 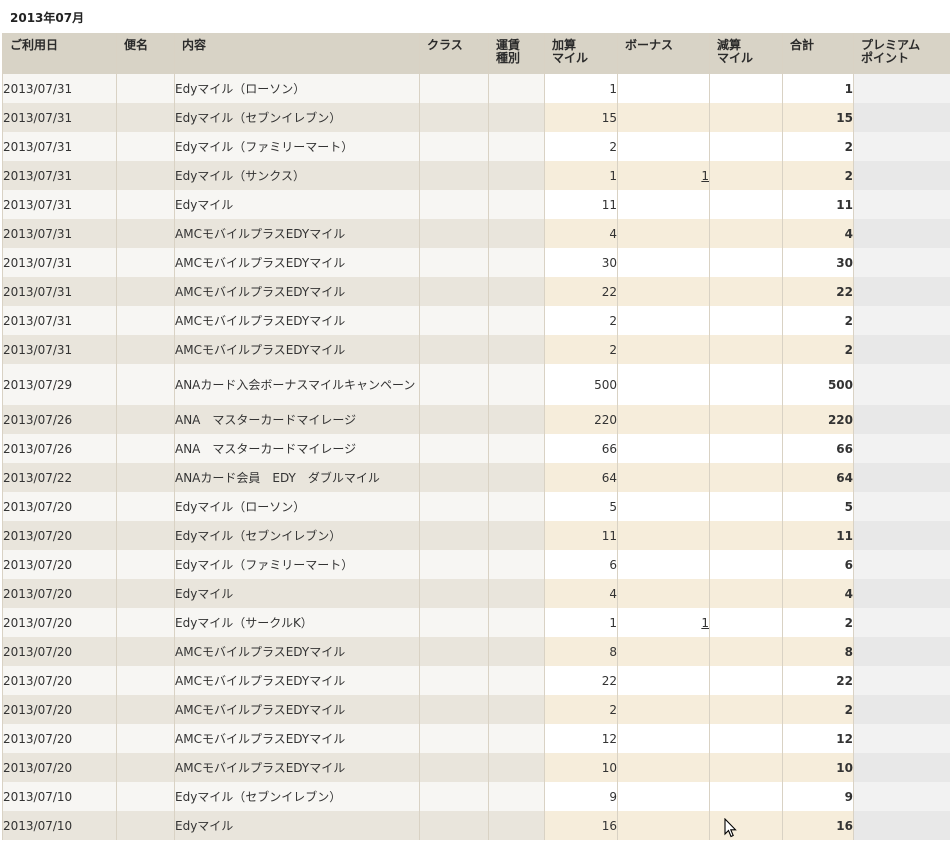 What do you see at coordinates (297, 53) in the screenshot?
I see `col-header-content: 内容` at bounding box center [297, 53].